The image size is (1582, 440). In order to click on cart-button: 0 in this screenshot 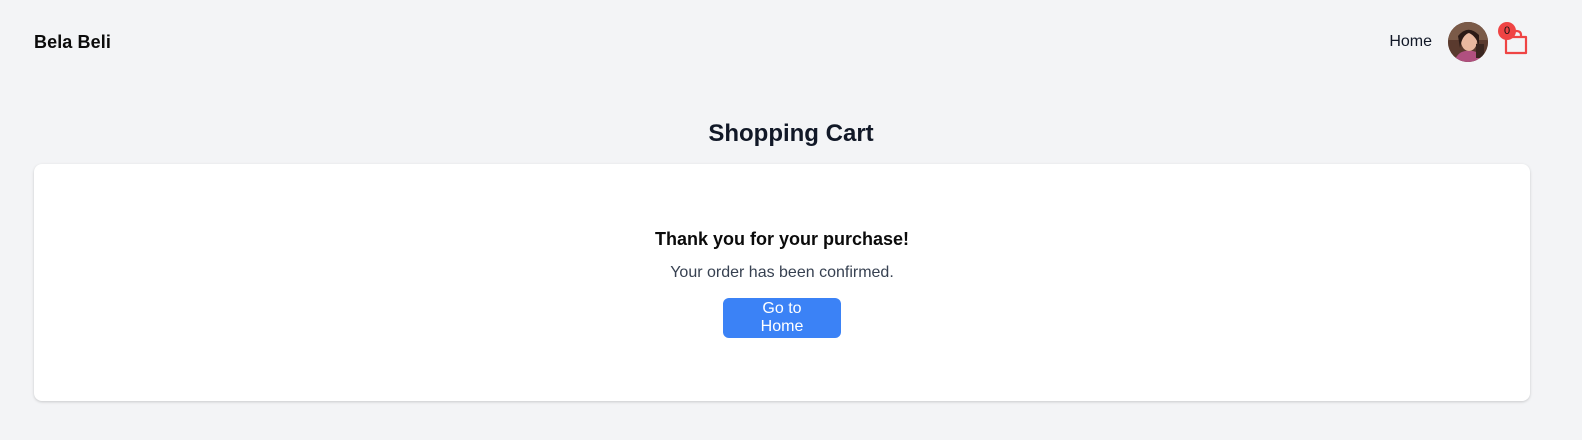, I will do `click(1514, 39)`.